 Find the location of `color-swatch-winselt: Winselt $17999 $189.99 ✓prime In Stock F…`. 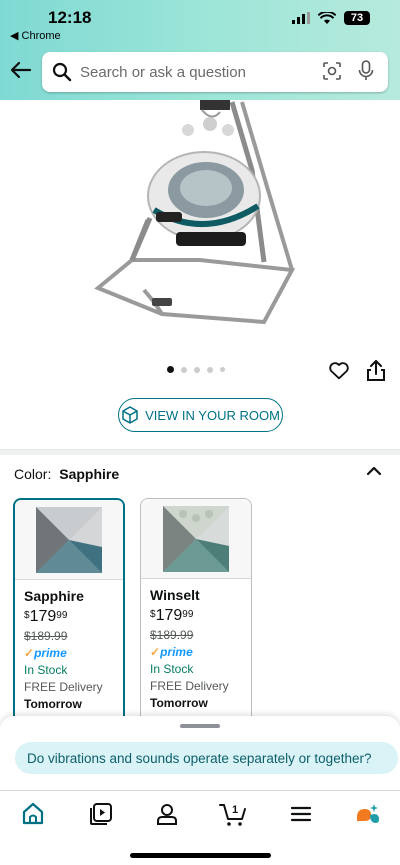

color-swatch-winselt: Winselt $17999 $189.99 ✓prime In Stock F… is located at coordinates (196, 613).